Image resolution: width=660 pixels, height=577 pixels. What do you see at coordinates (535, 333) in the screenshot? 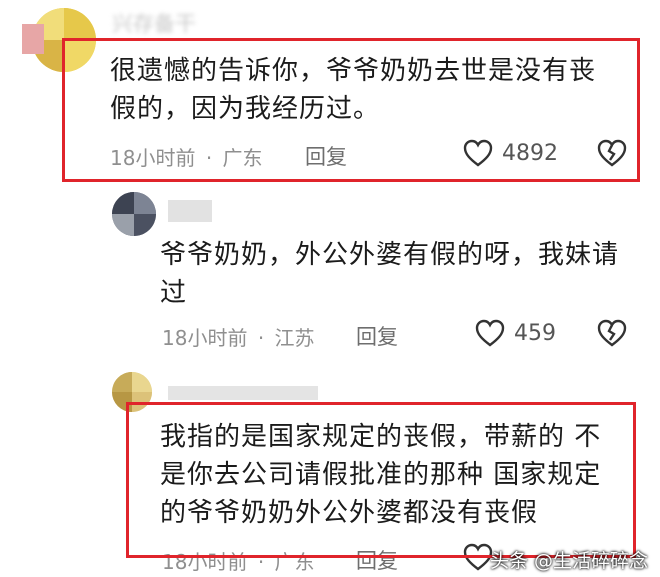
I see `like-count: 459` at bounding box center [535, 333].